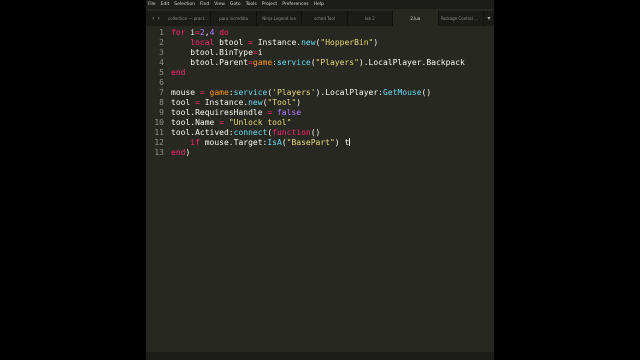 The width and height of the screenshot is (640, 360). What do you see at coordinates (156, 18) in the screenshot?
I see `tab-navigation: ‹ ›` at bounding box center [156, 18].